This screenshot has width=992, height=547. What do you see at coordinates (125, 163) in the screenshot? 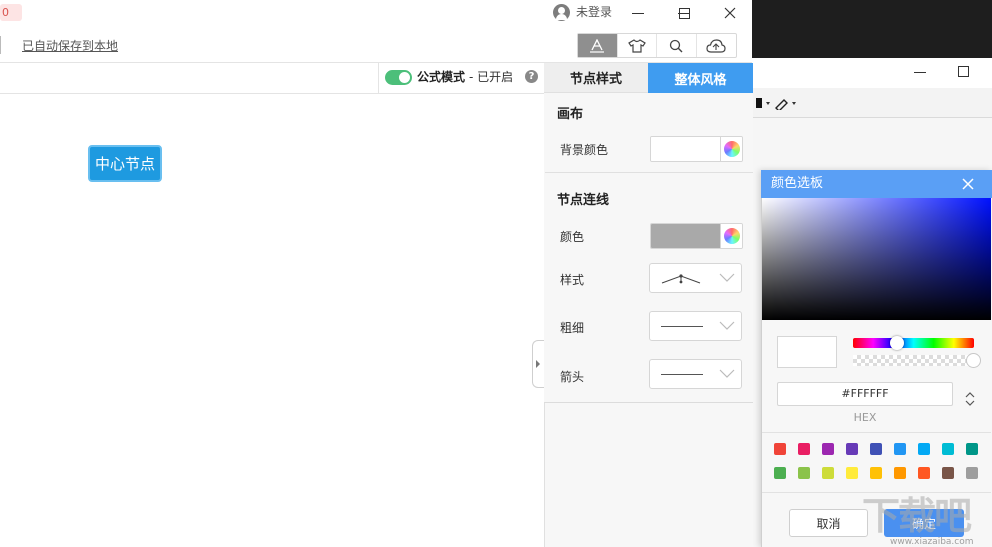
I see `center-node: 中心节点` at bounding box center [125, 163].